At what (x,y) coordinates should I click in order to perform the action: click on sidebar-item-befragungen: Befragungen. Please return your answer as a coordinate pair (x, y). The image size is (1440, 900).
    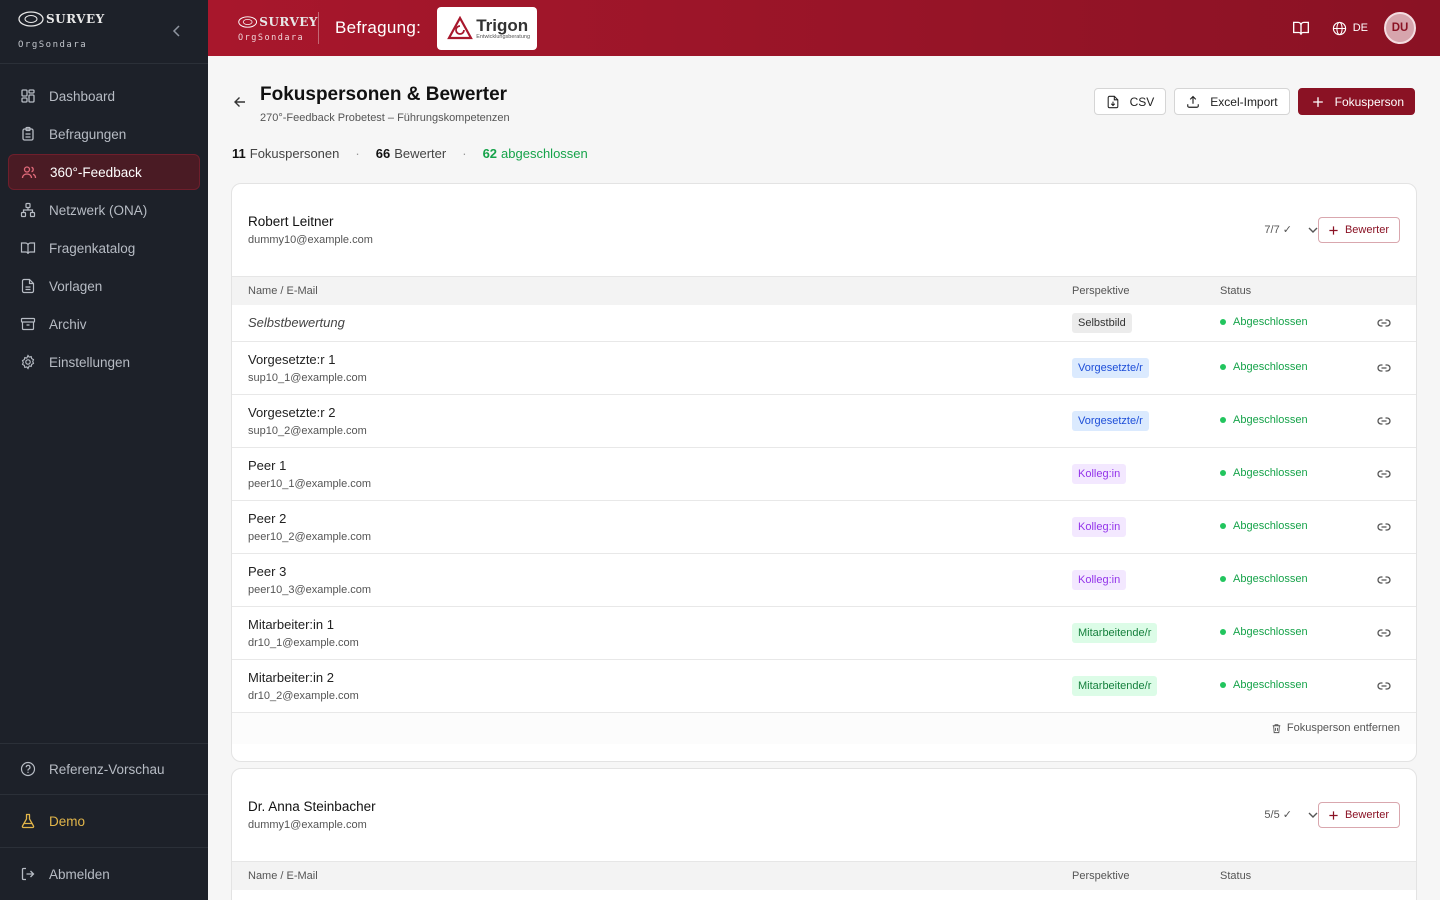
    Looking at the image, I should click on (104, 134).